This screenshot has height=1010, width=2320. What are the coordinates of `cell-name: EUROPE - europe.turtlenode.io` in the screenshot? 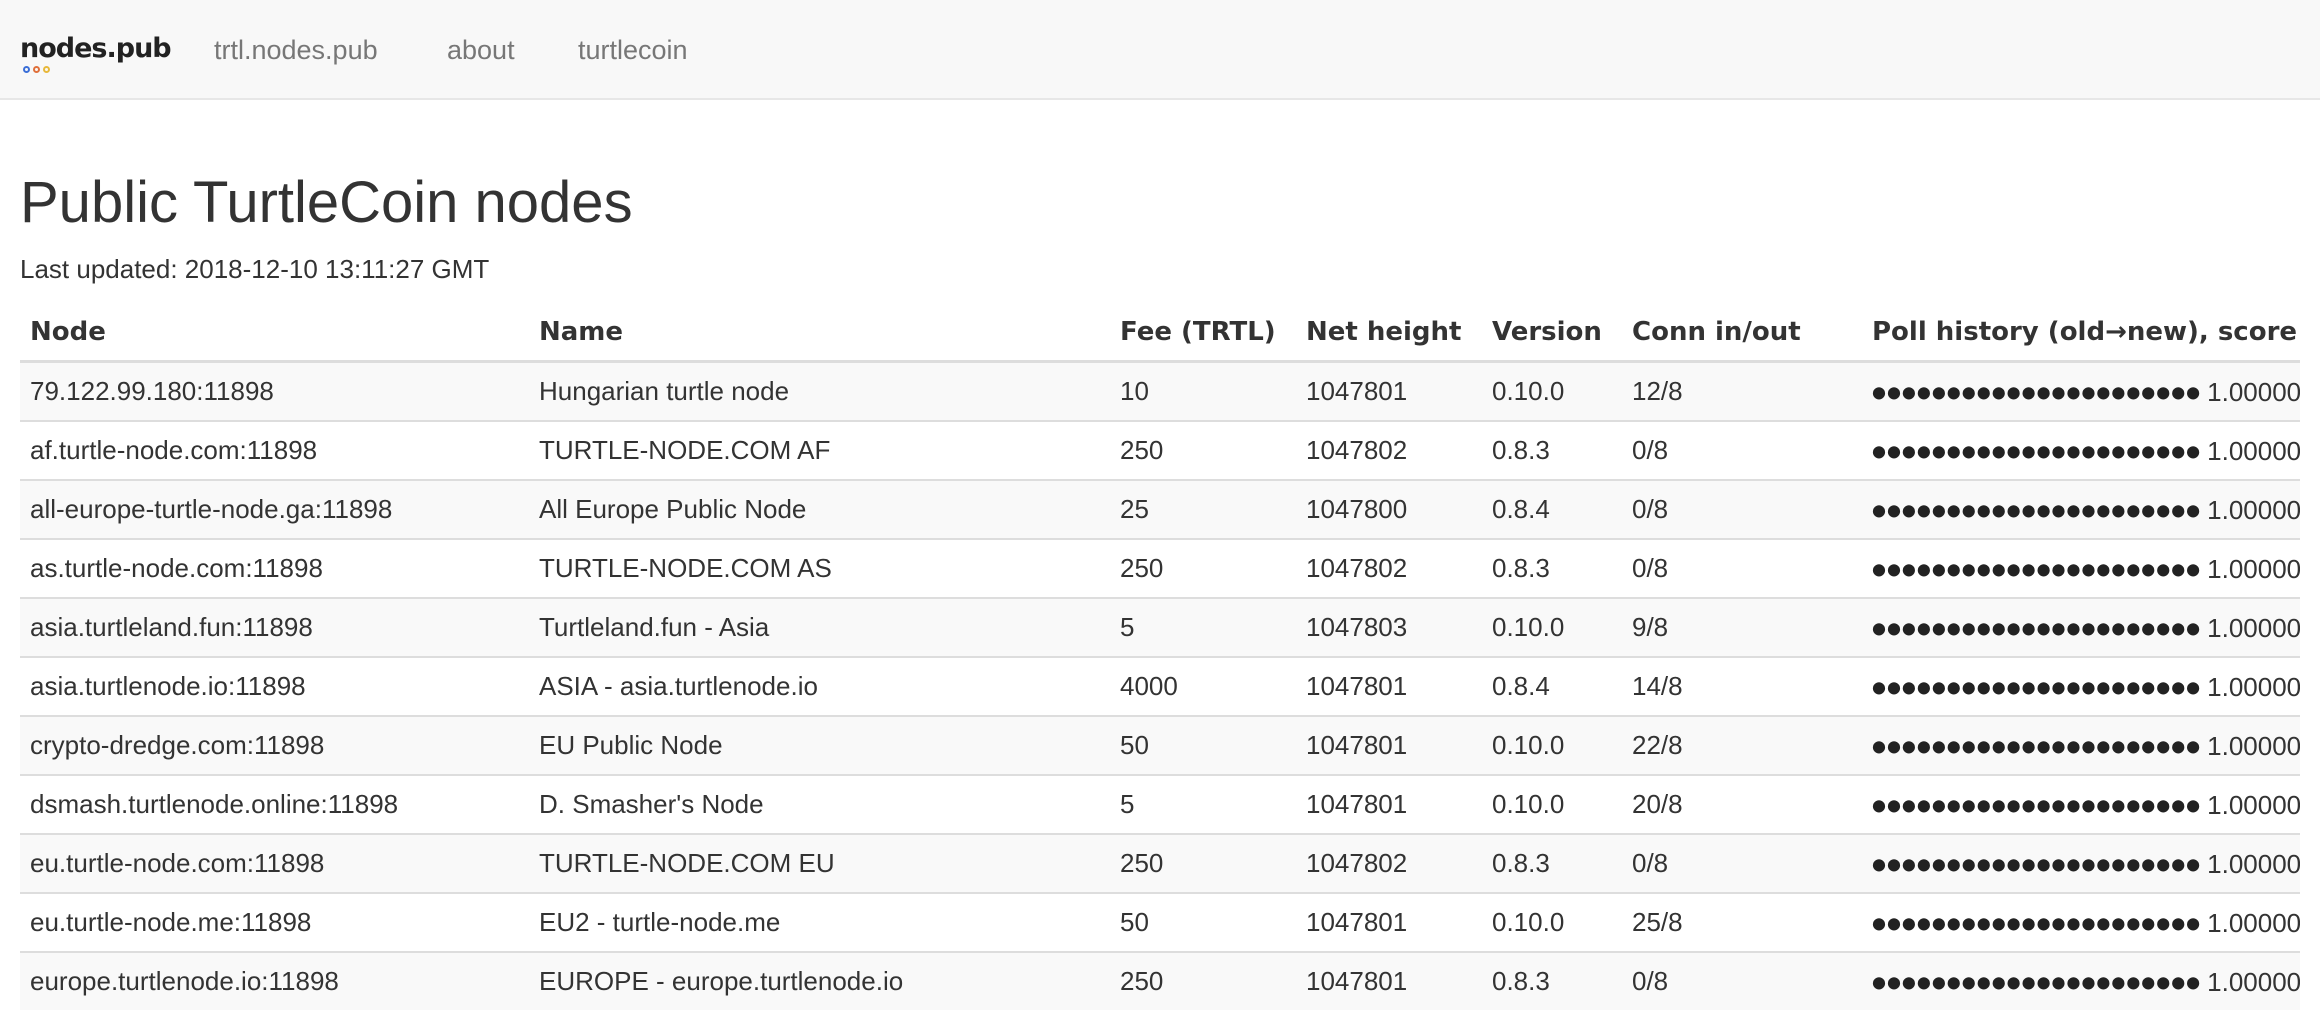 It's located at (819, 981).